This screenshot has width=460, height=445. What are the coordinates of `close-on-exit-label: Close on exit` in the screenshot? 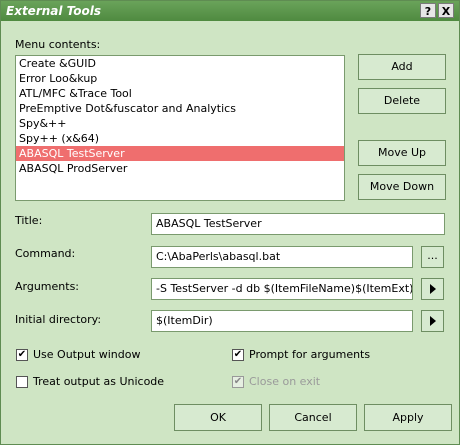 It's located at (285, 381).